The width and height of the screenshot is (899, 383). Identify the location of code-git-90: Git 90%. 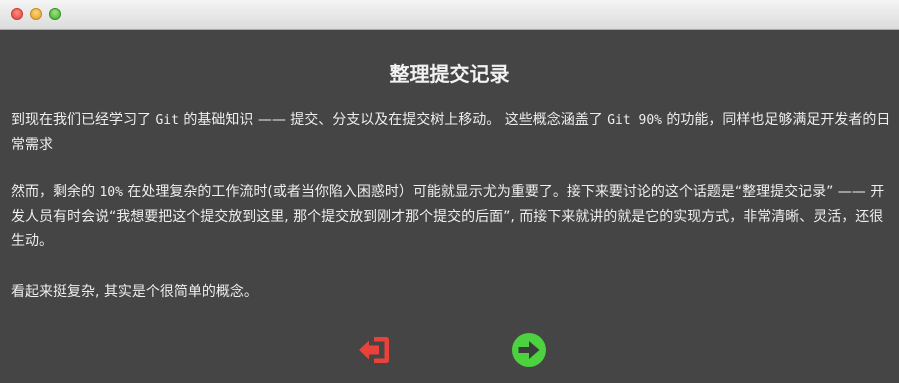
(634, 120).